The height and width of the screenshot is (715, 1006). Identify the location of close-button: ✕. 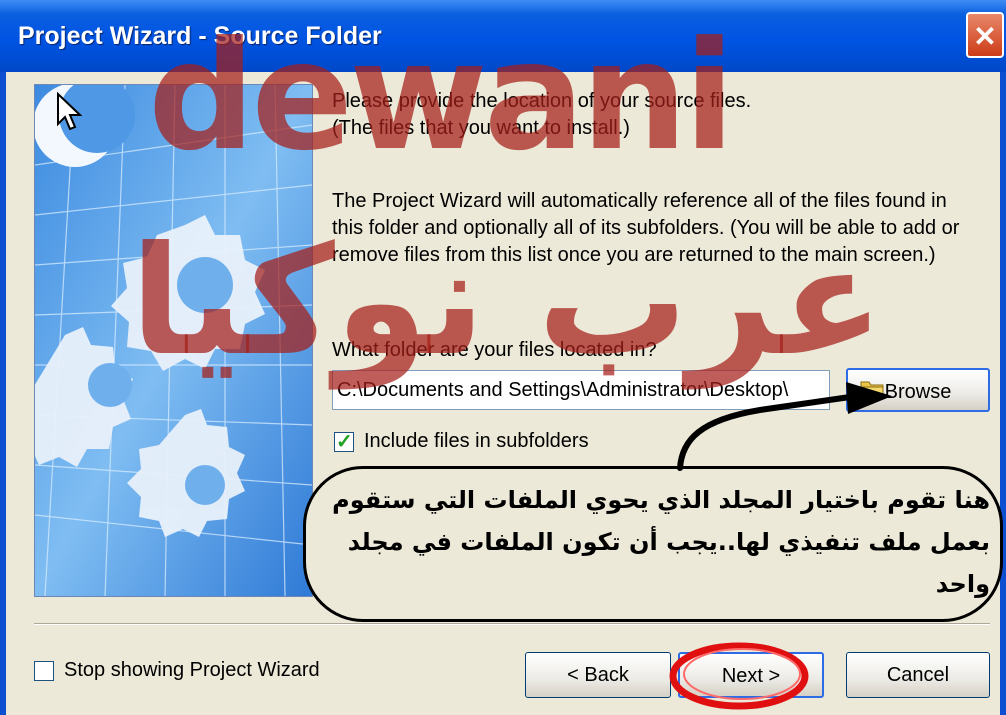
(985, 35).